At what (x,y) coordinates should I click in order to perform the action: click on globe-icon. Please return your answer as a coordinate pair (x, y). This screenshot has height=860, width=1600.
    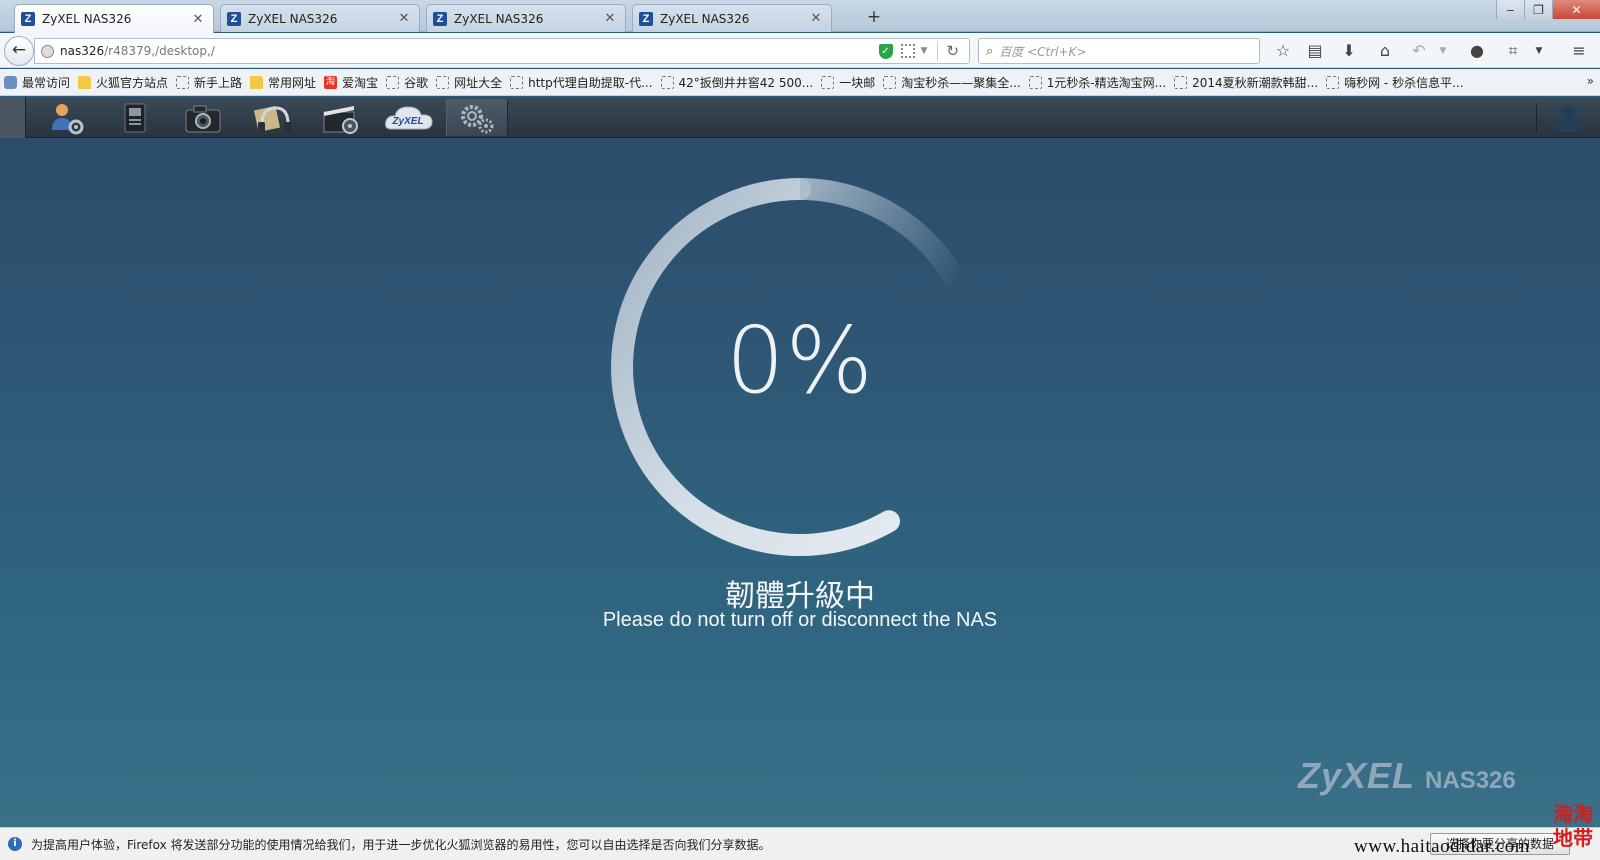
    Looking at the image, I should click on (47, 51).